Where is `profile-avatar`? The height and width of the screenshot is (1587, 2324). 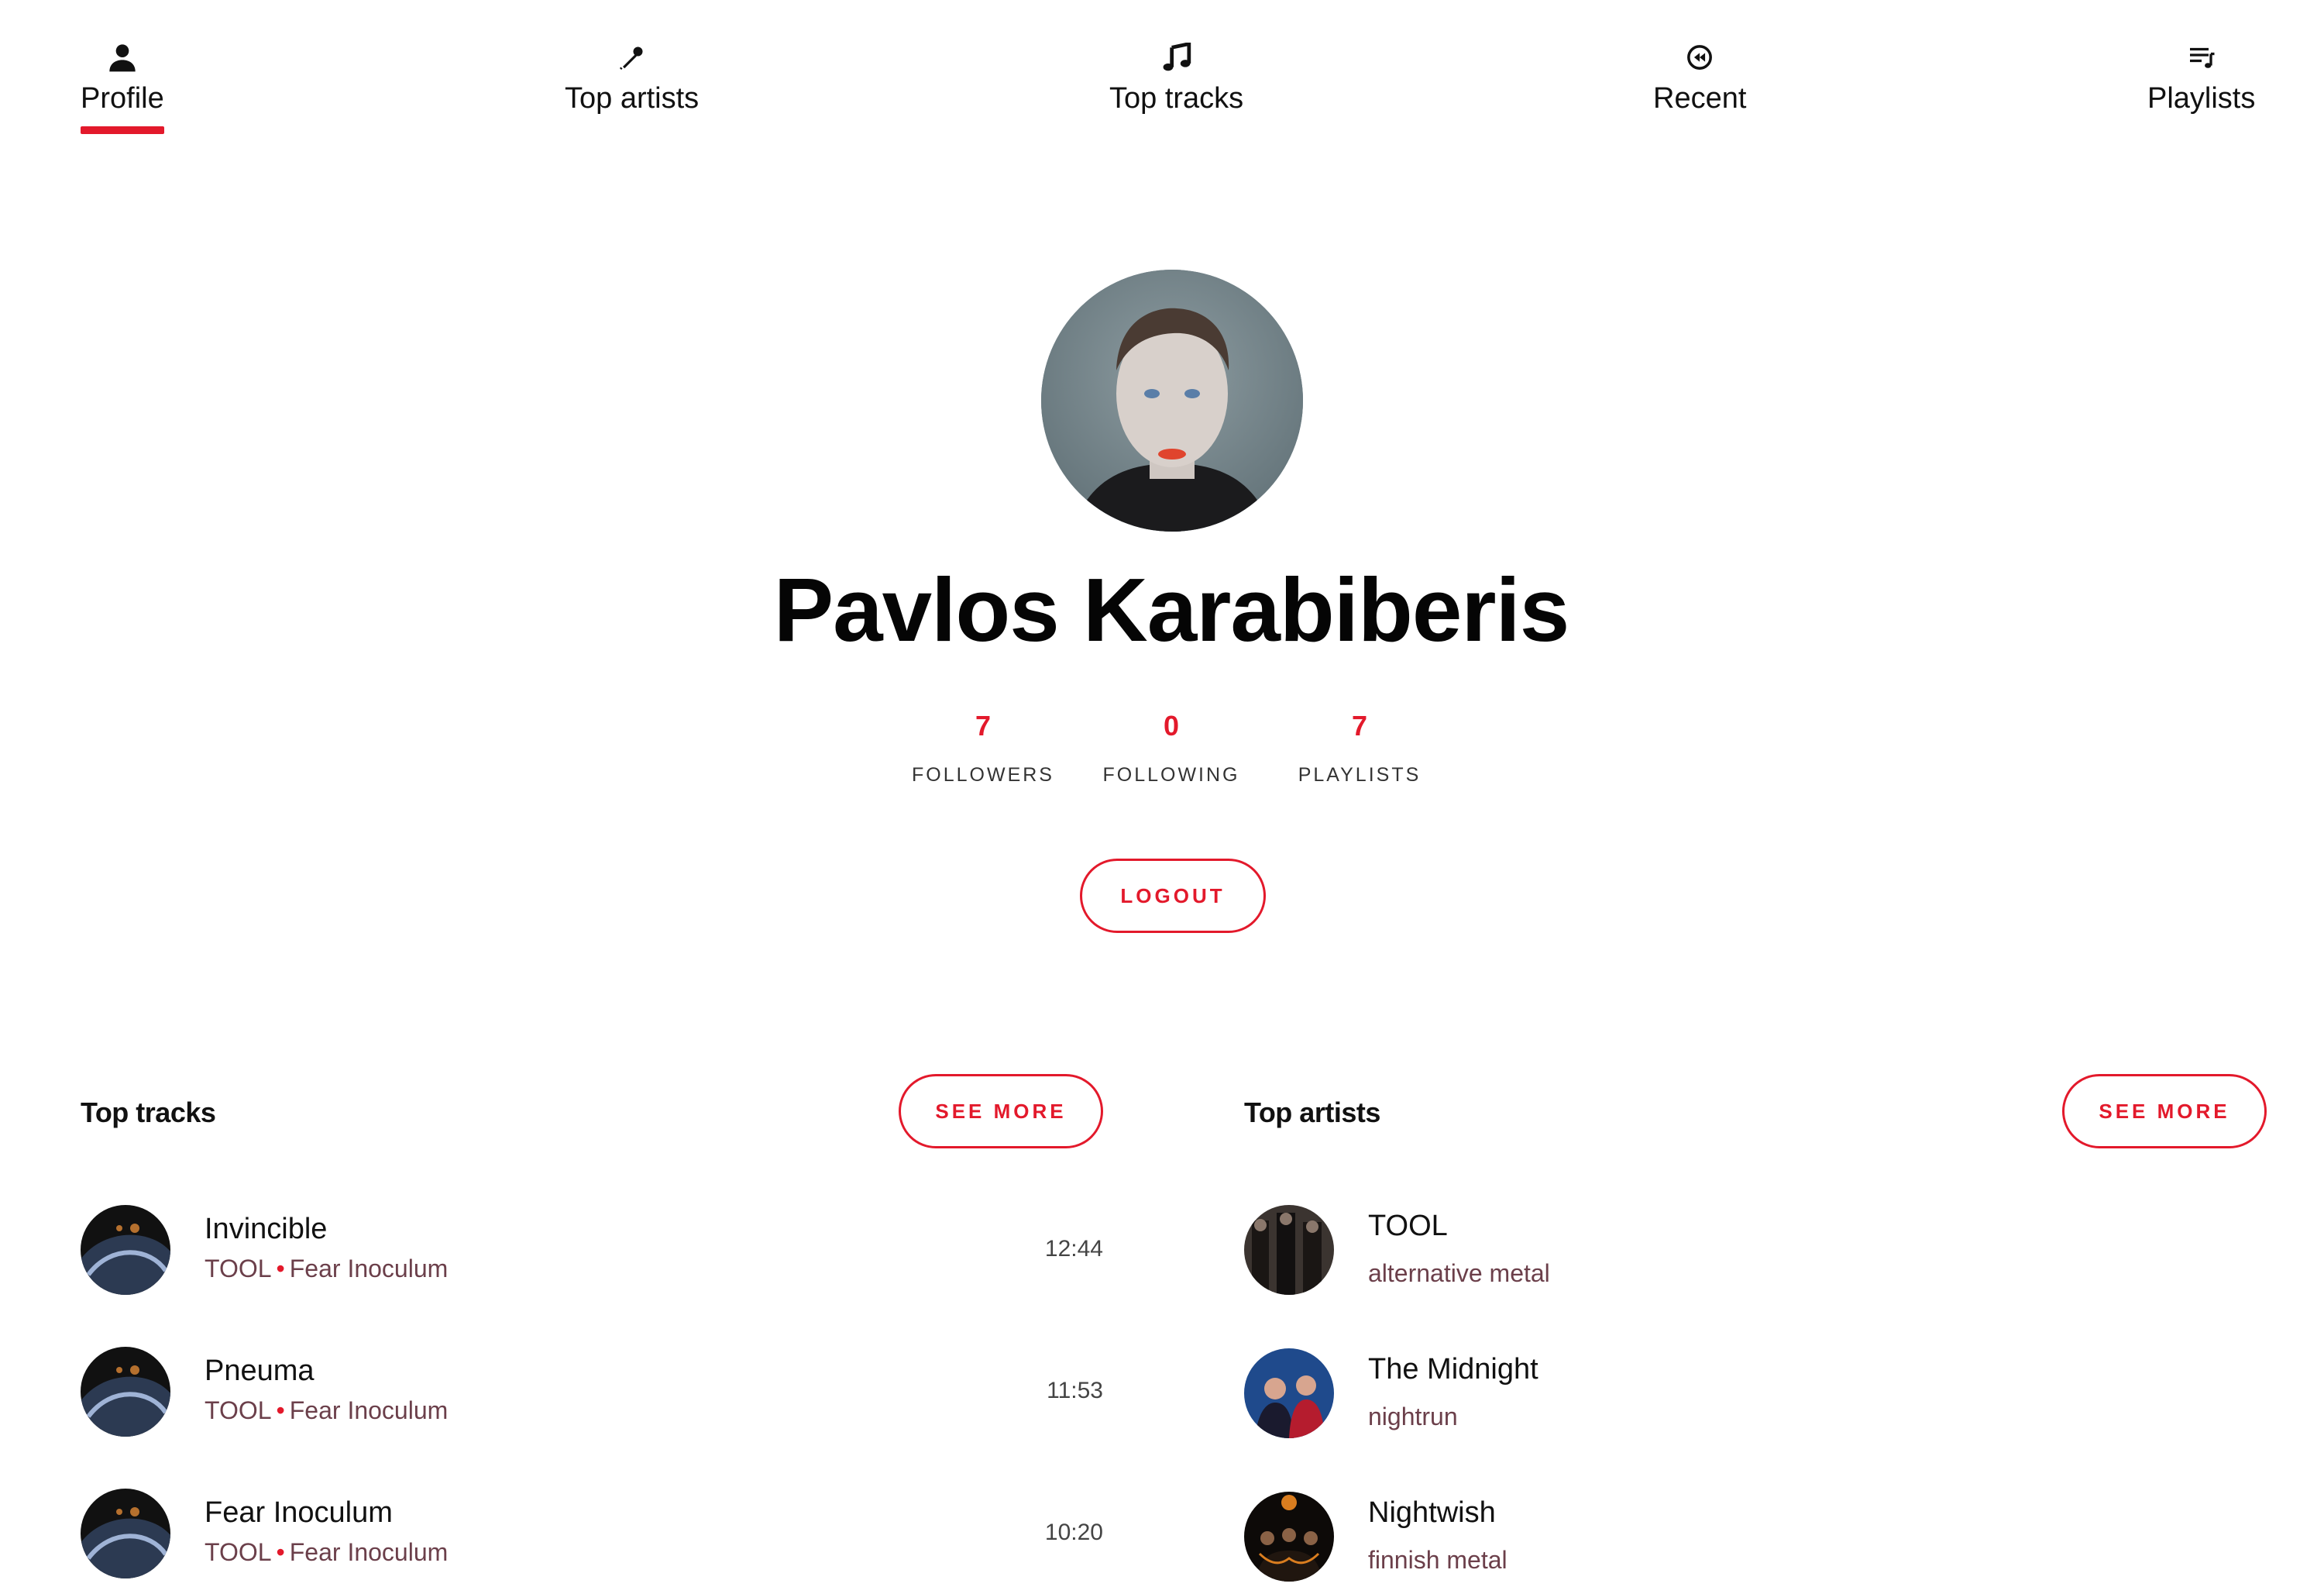
profile-avatar is located at coordinates (1172, 401).